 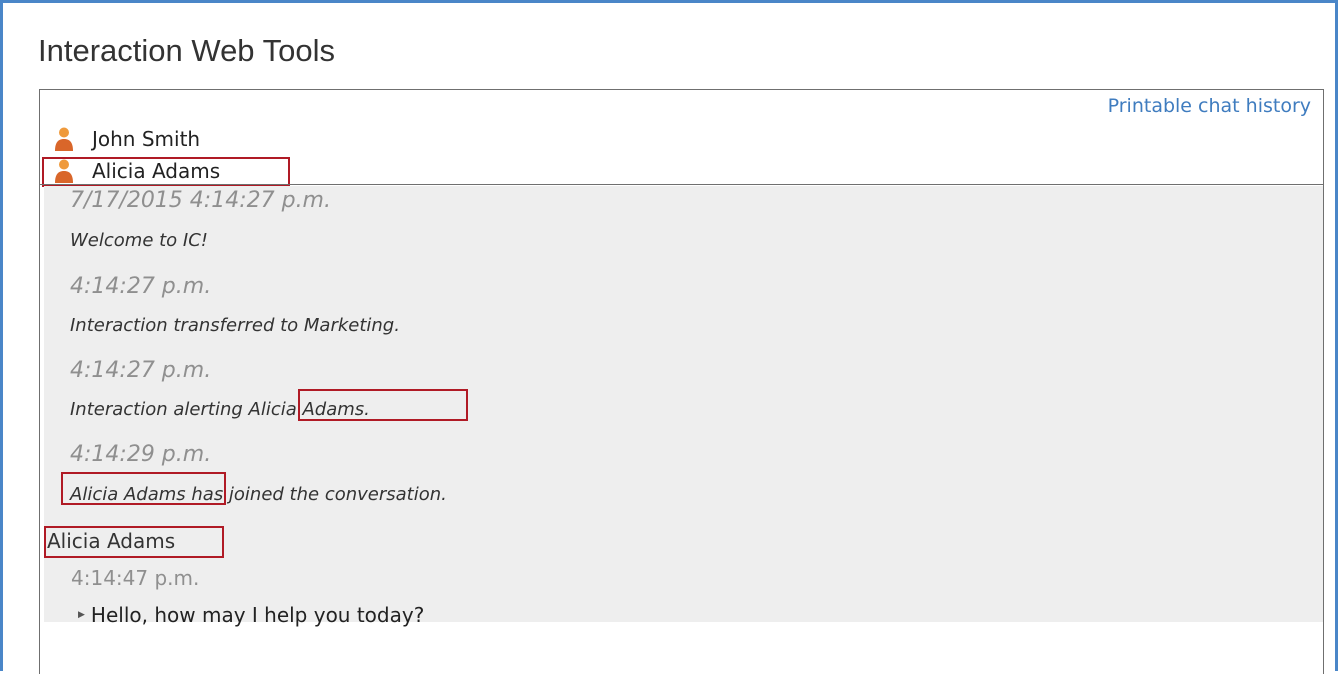 I want to click on participant-alicia-adams: Alicia Adams, so click(x=137, y=171).